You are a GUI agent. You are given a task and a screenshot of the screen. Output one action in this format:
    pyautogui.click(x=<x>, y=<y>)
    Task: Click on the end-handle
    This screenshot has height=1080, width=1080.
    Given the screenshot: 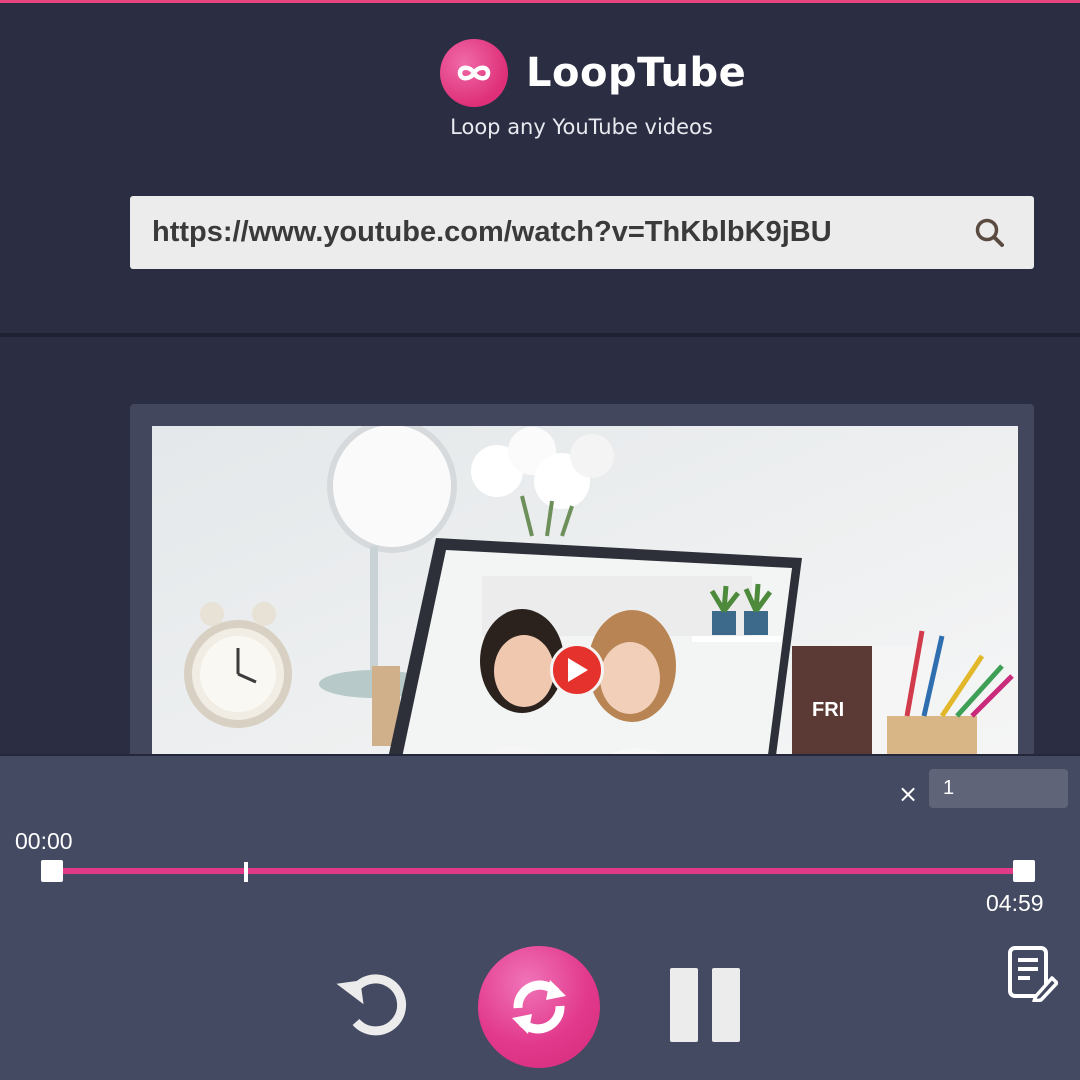 What is the action you would take?
    pyautogui.click(x=1024, y=871)
    